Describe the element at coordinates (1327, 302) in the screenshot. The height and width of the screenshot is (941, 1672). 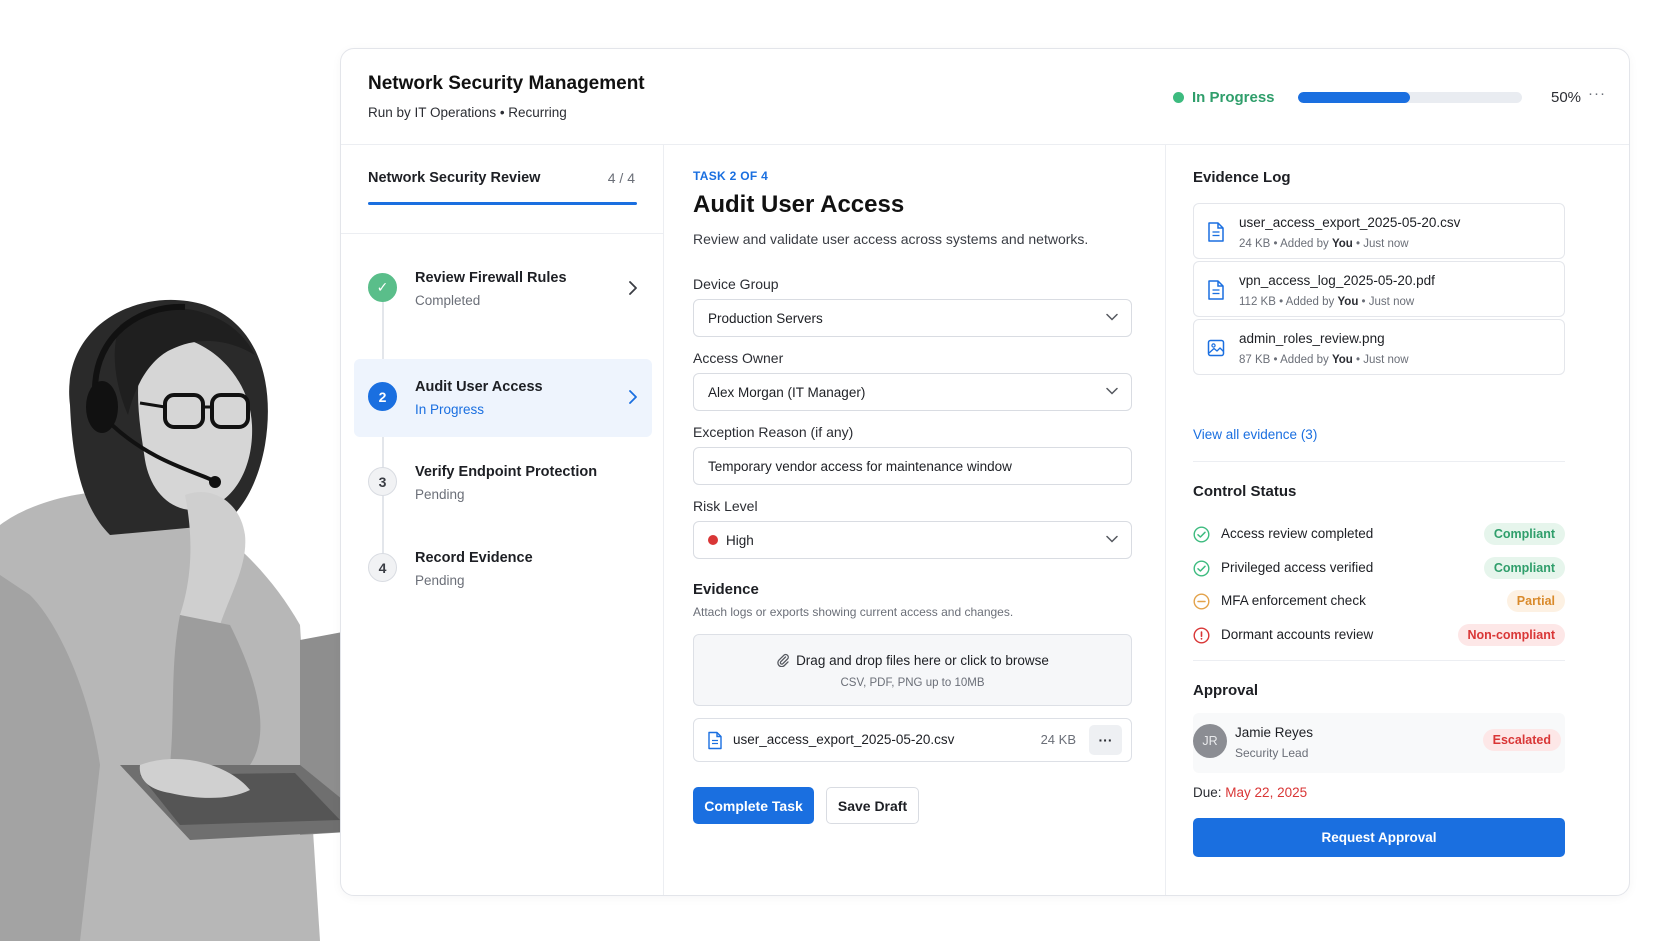
I see `evidence-file-meta: 112 KB • Added by You • Just now` at that location.